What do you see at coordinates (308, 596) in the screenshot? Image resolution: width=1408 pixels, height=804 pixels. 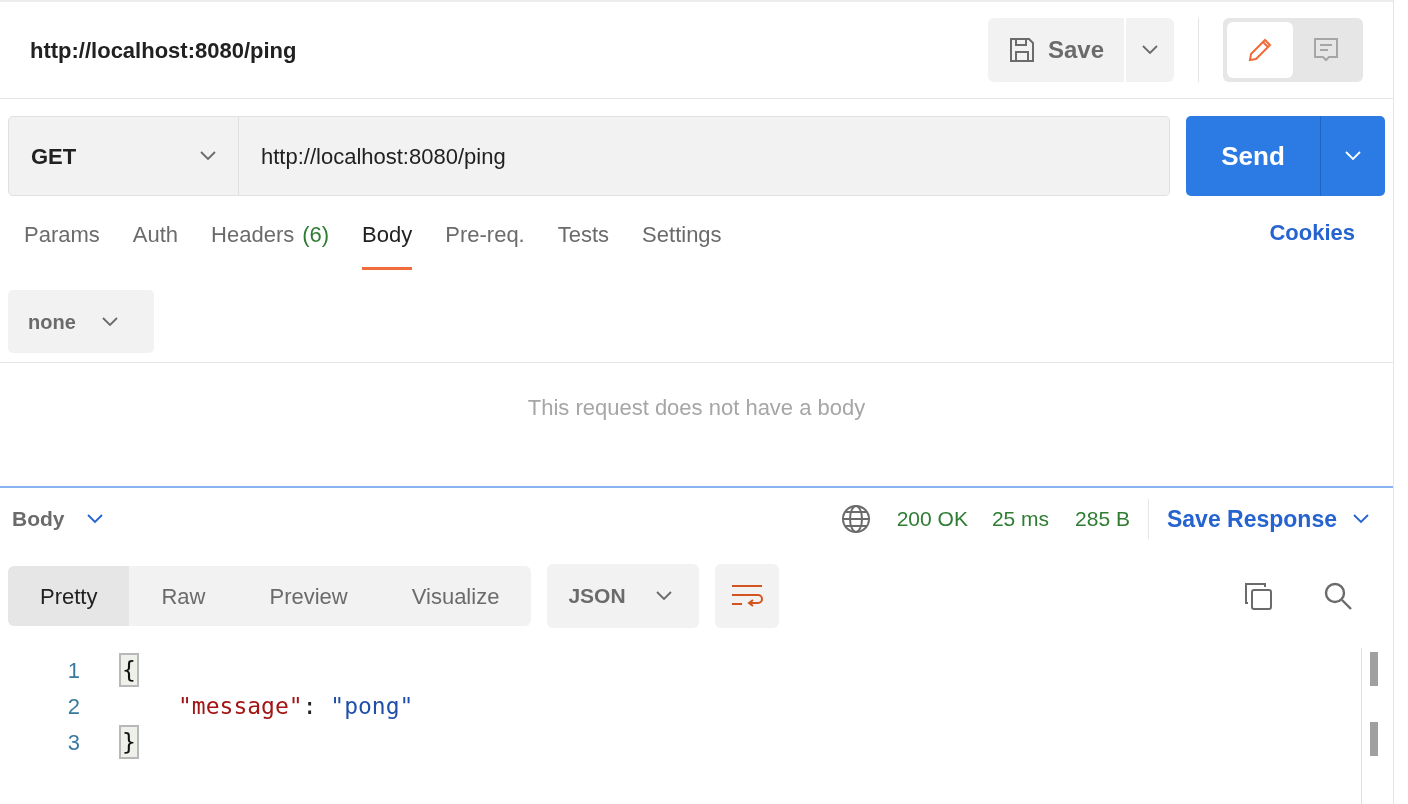 I see `view-tab: Preview` at bounding box center [308, 596].